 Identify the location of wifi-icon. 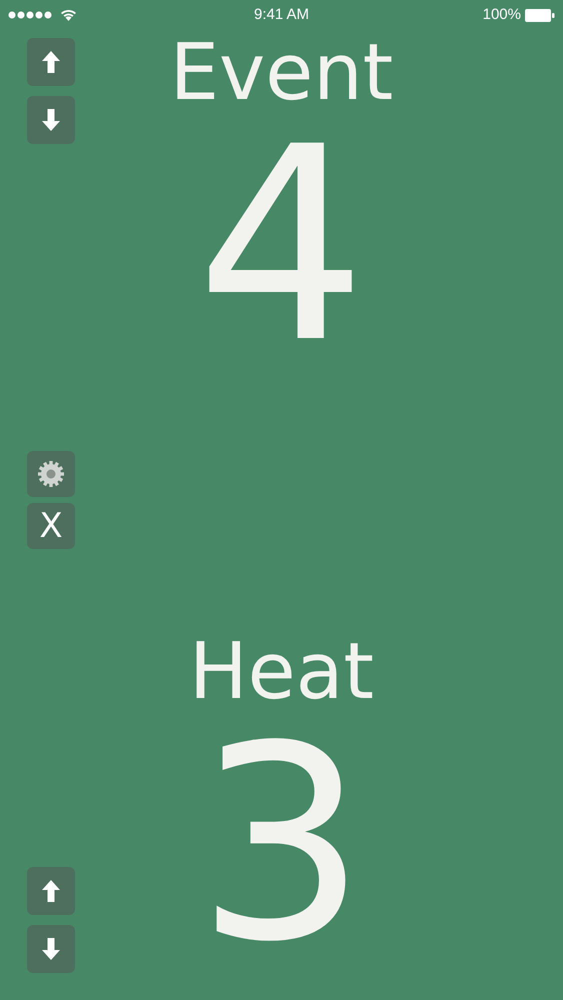
(68, 15).